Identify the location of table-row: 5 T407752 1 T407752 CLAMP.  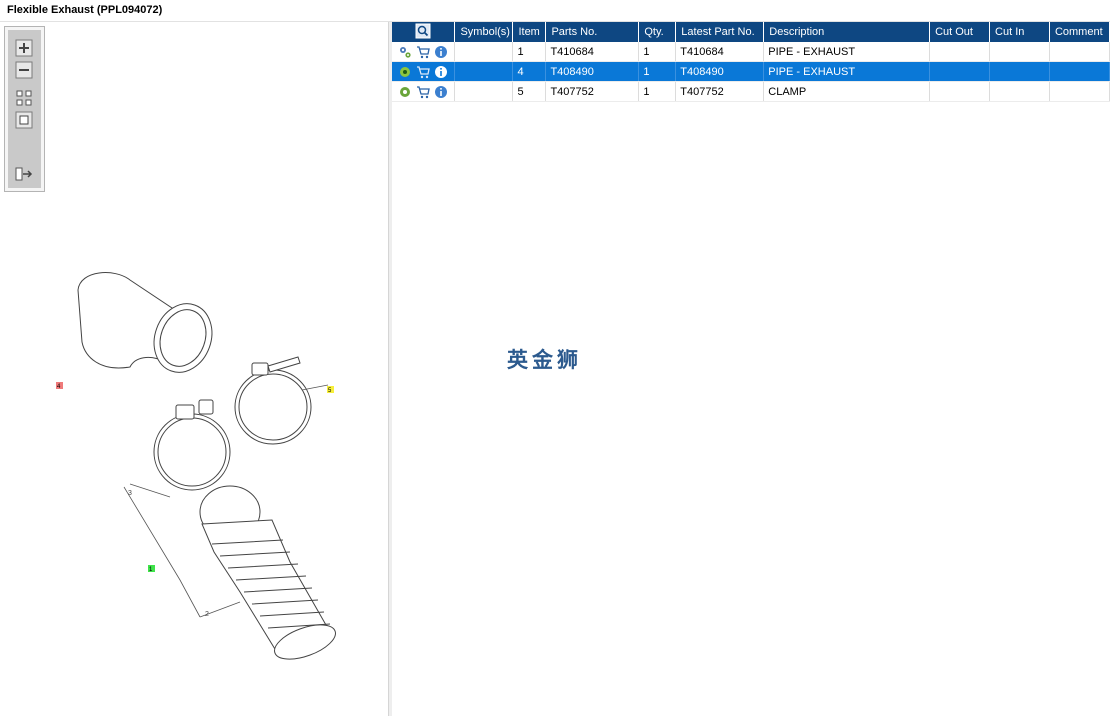
(751, 91).